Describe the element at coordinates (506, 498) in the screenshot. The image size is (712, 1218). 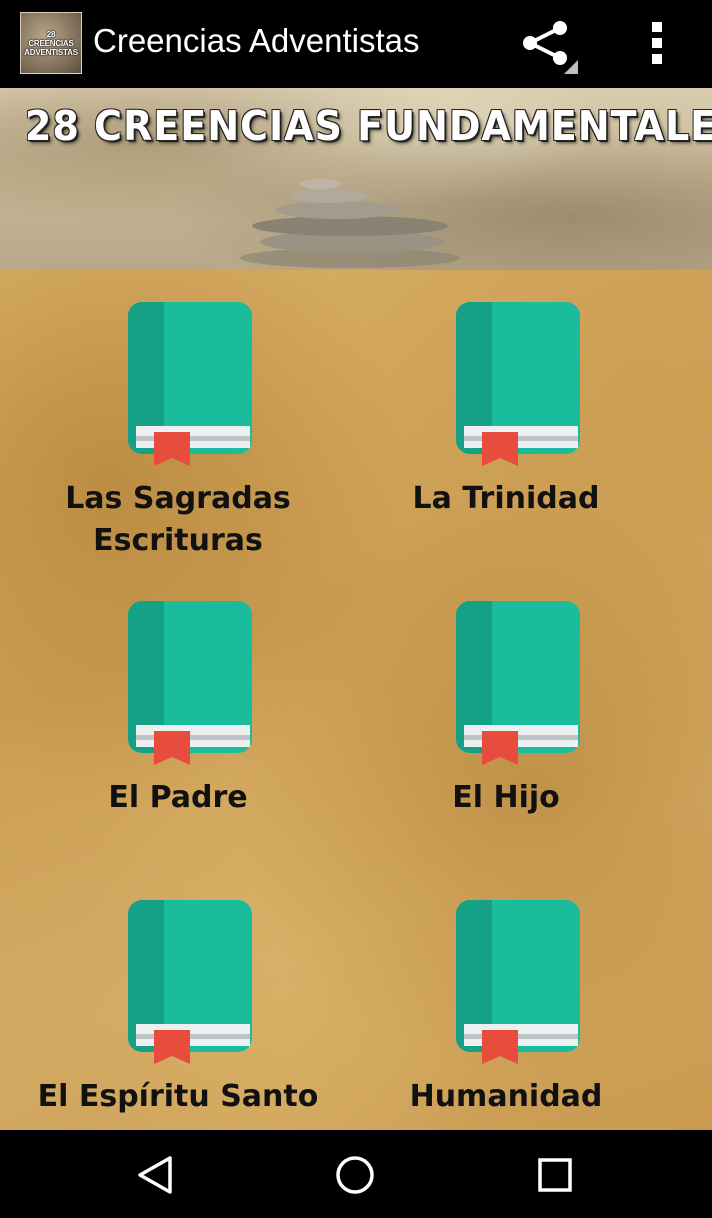
I see `item-label: La Trinidad` at that location.